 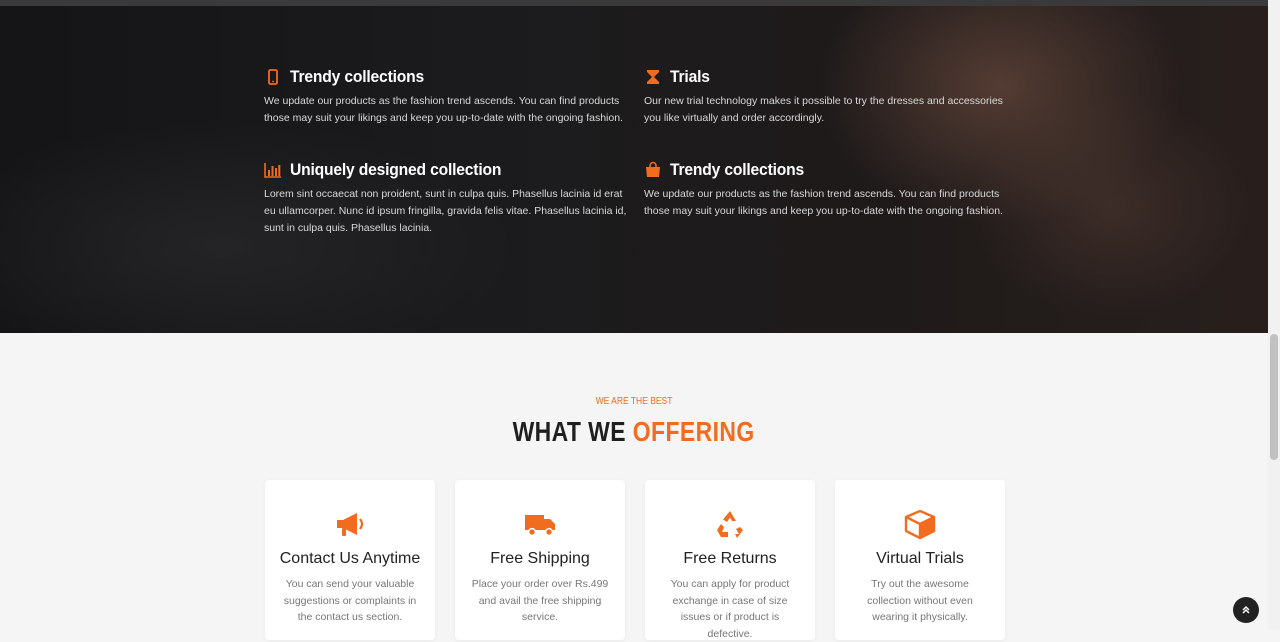 What do you see at coordinates (634, 431) in the screenshot?
I see `section-heading: WHAT WE OFFERING` at bounding box center [634, 431].